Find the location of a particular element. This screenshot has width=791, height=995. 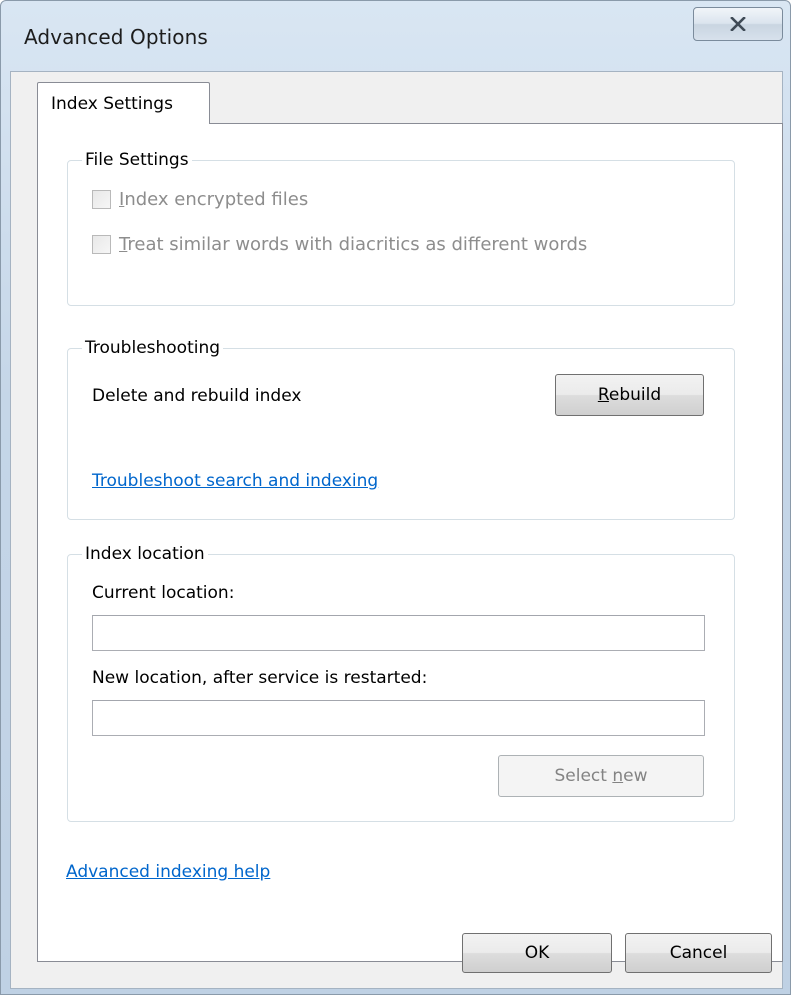

current-location-label: Current location: is located at coordinates (163, 593).